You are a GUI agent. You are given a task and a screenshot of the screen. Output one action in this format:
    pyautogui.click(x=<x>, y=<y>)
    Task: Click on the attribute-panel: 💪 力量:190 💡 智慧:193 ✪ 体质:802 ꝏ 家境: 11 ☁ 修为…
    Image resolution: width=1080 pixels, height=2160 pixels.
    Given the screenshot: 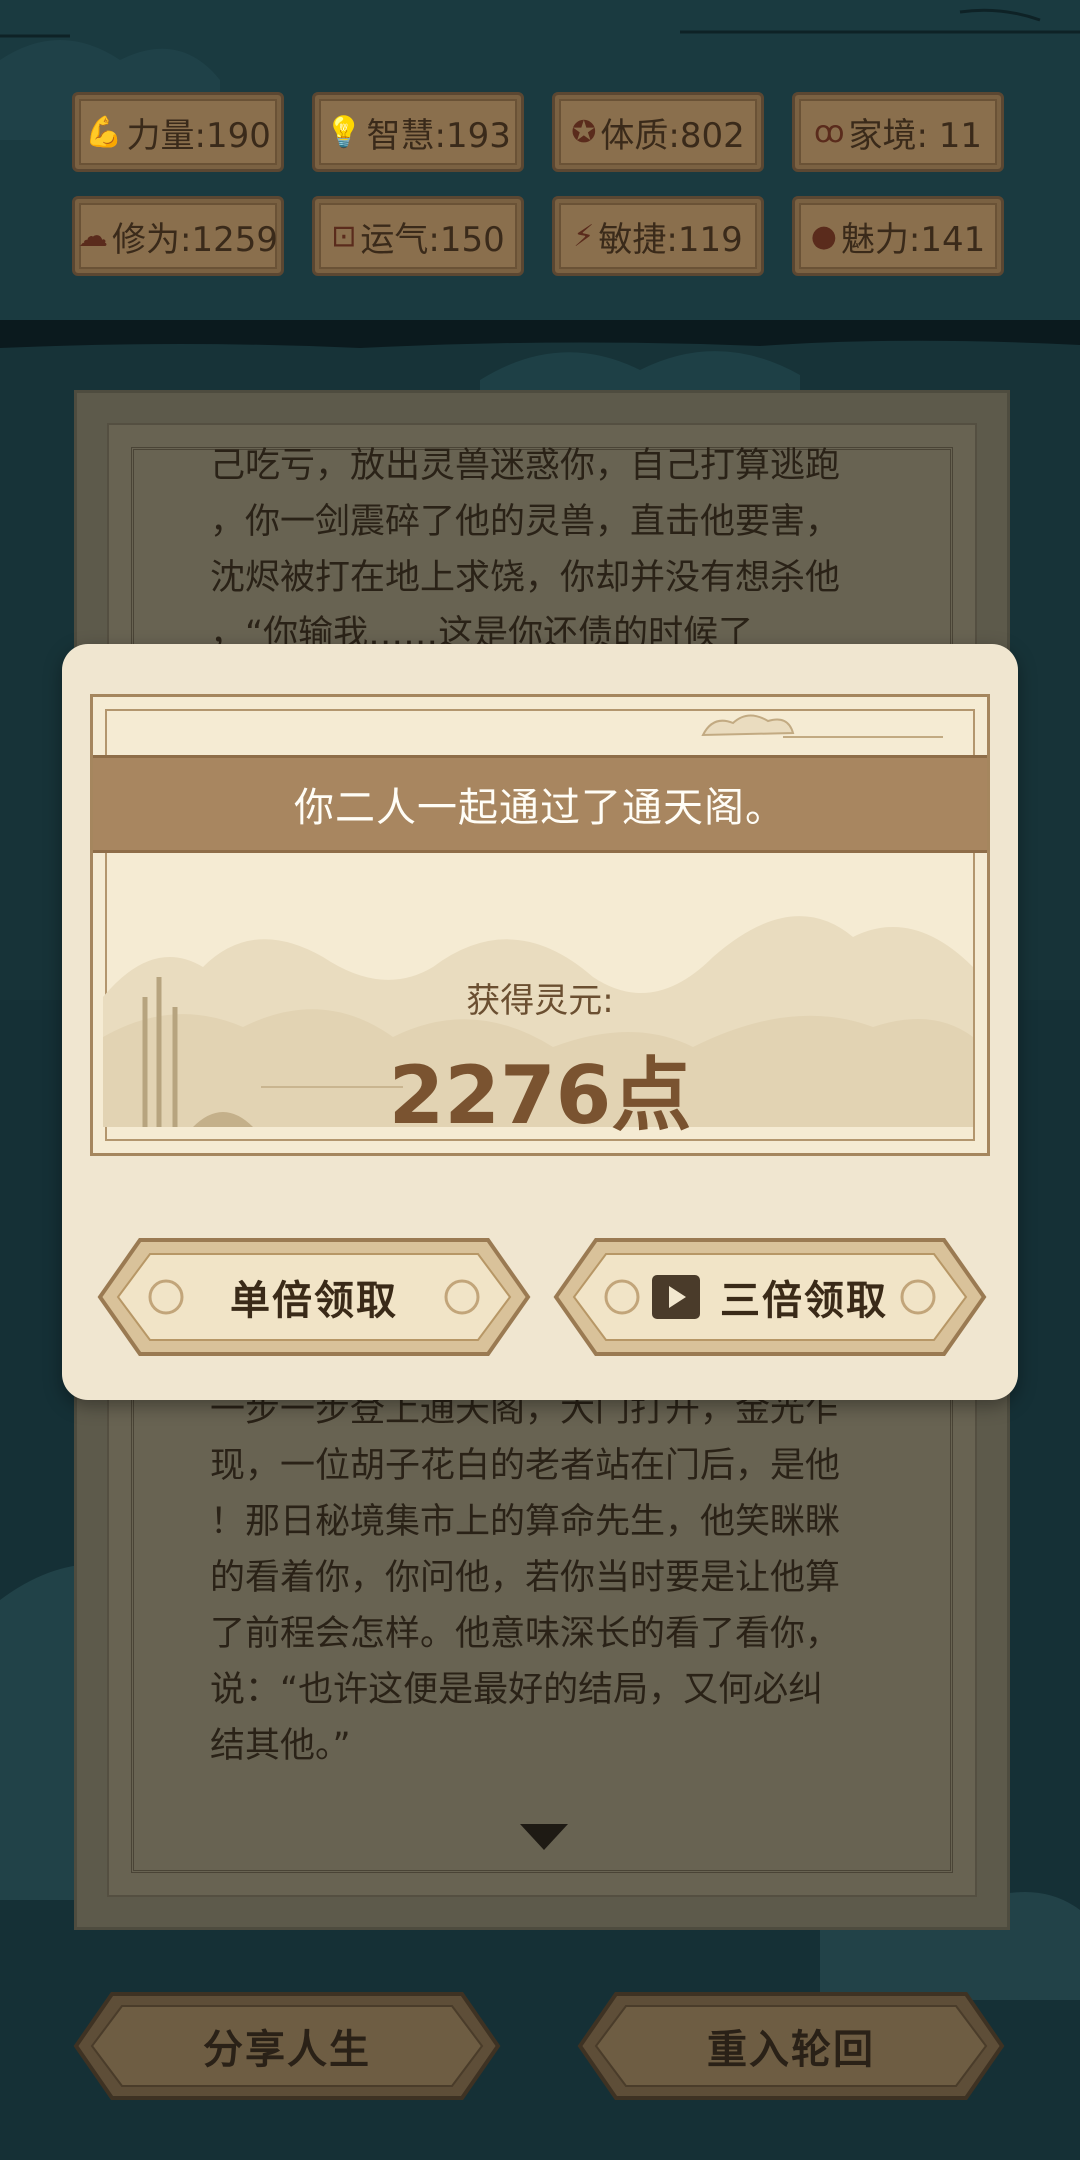 What is the action you would take?
    pyautogui.click(x=542, y=187)
    